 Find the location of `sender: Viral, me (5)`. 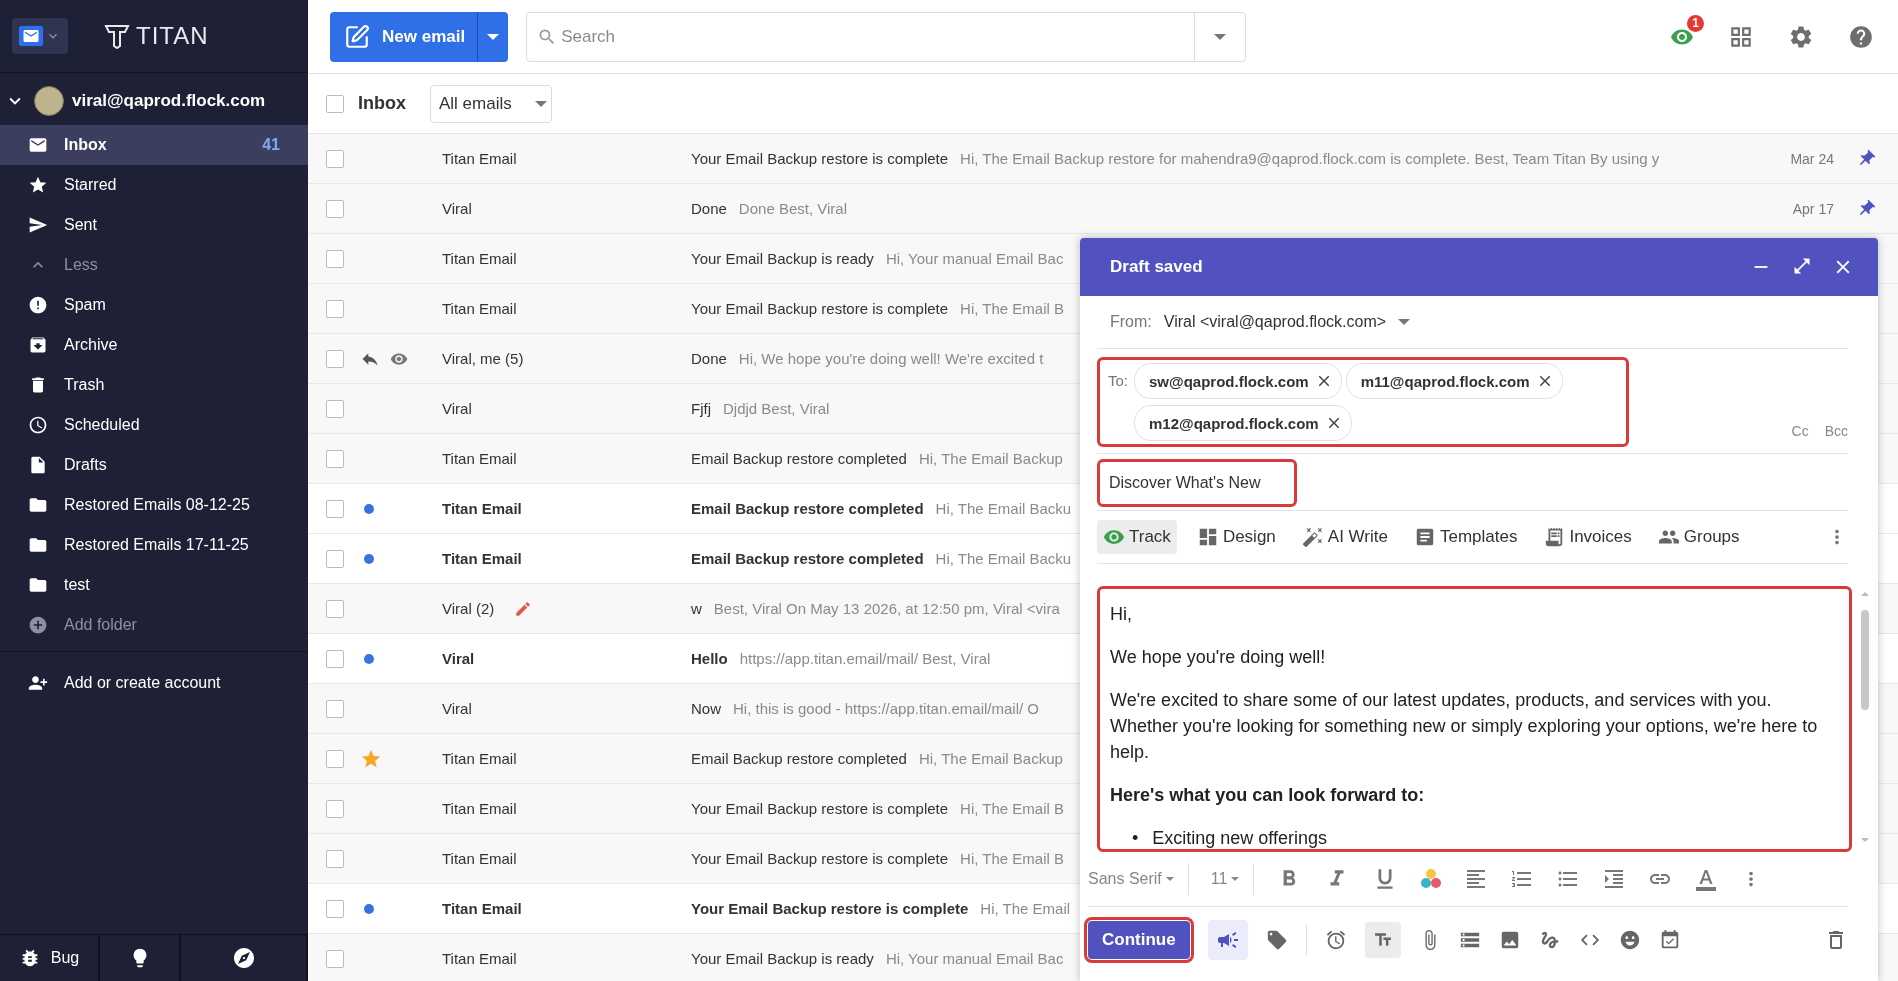

sender: Viral, me (5) is located at coordinates (483, 358).